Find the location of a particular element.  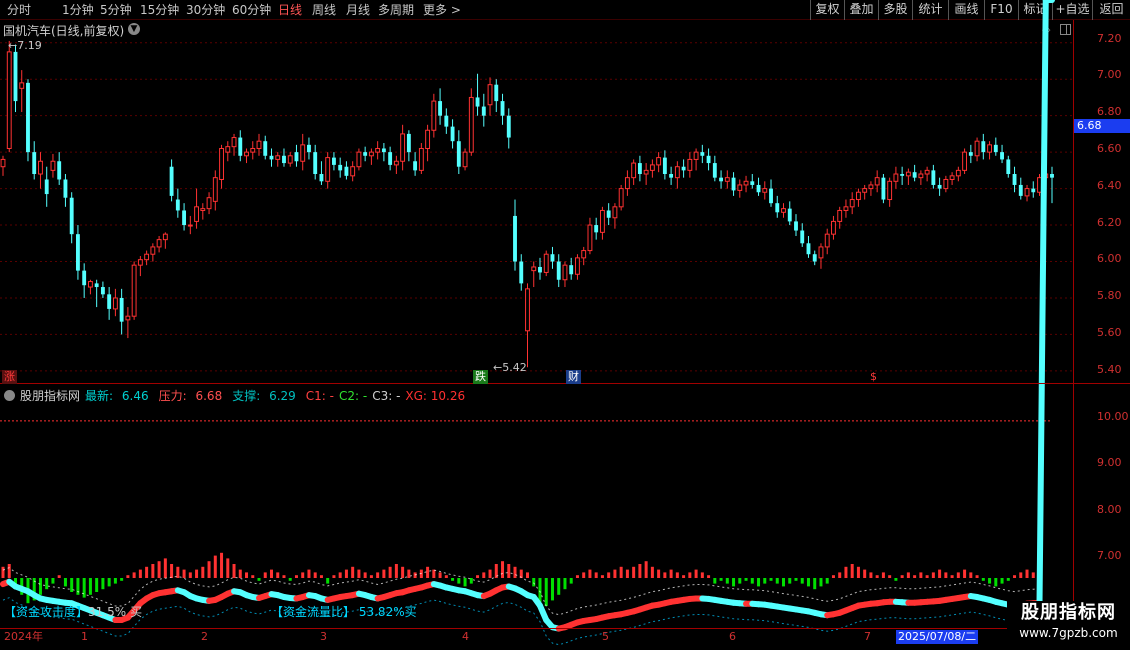

watermark-url: www.7gpzb.com is located at coordinates (1068, 633).